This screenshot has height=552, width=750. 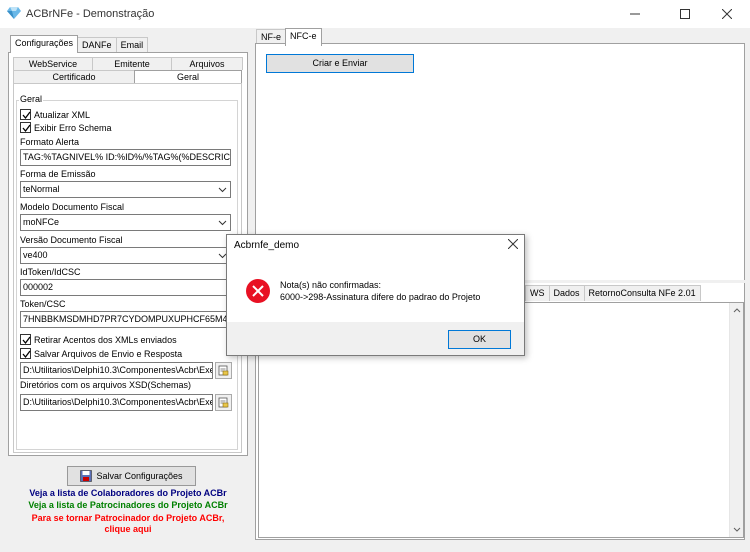 I want to click on idtoken-label: IdToken/IdCSC, so click(x=50, y=272).